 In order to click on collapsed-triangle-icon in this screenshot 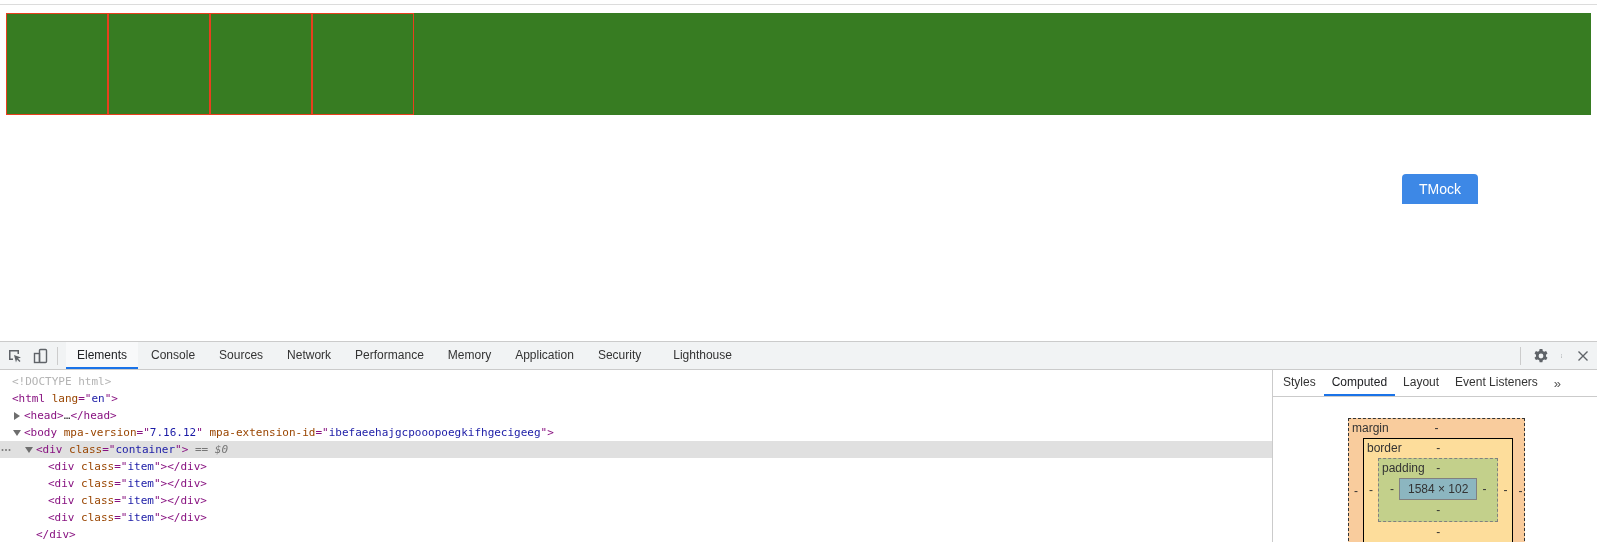, I will do `click(17, 415)`.